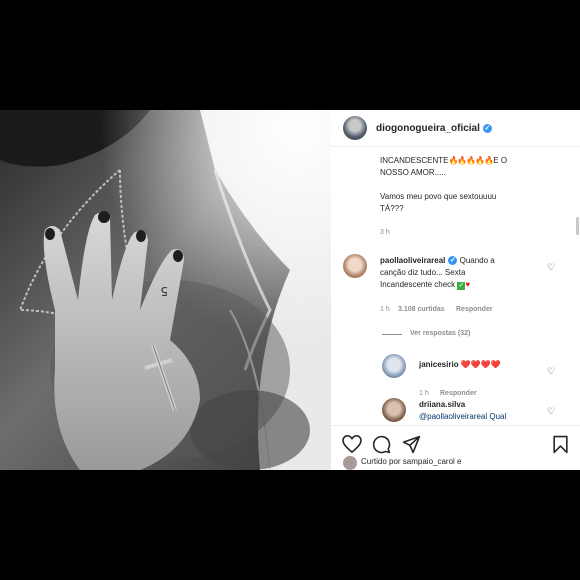  I want to click on scrollbar, so click(577, 226).